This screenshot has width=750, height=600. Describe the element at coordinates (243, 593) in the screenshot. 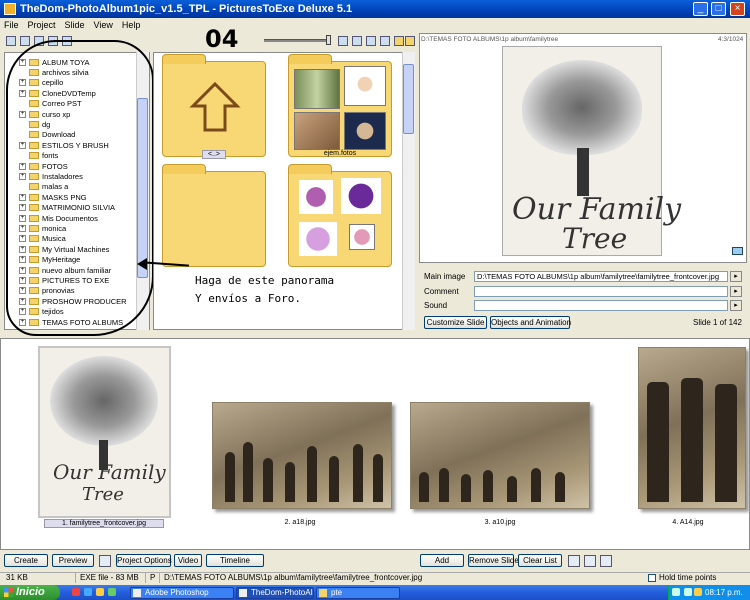

I see `picturestoexe-icon` at that location.